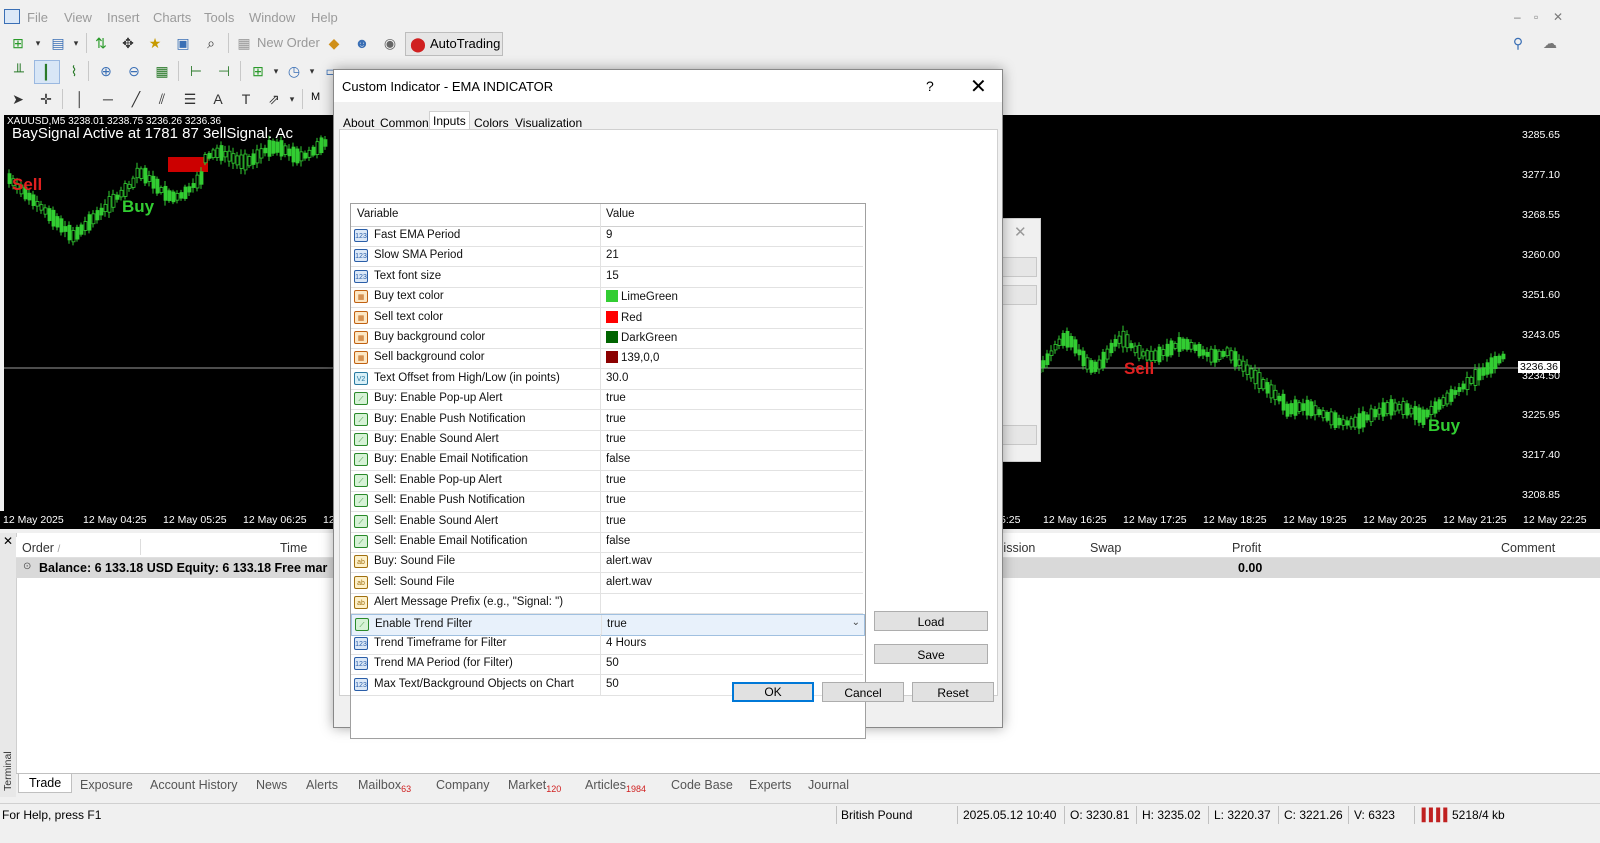 This screenshot has height=843, width=1600. What do you see at coordinates (702, 785) in the screenshot?
I see `tab-code-base: Code Base` at bounding box center [702, 785].